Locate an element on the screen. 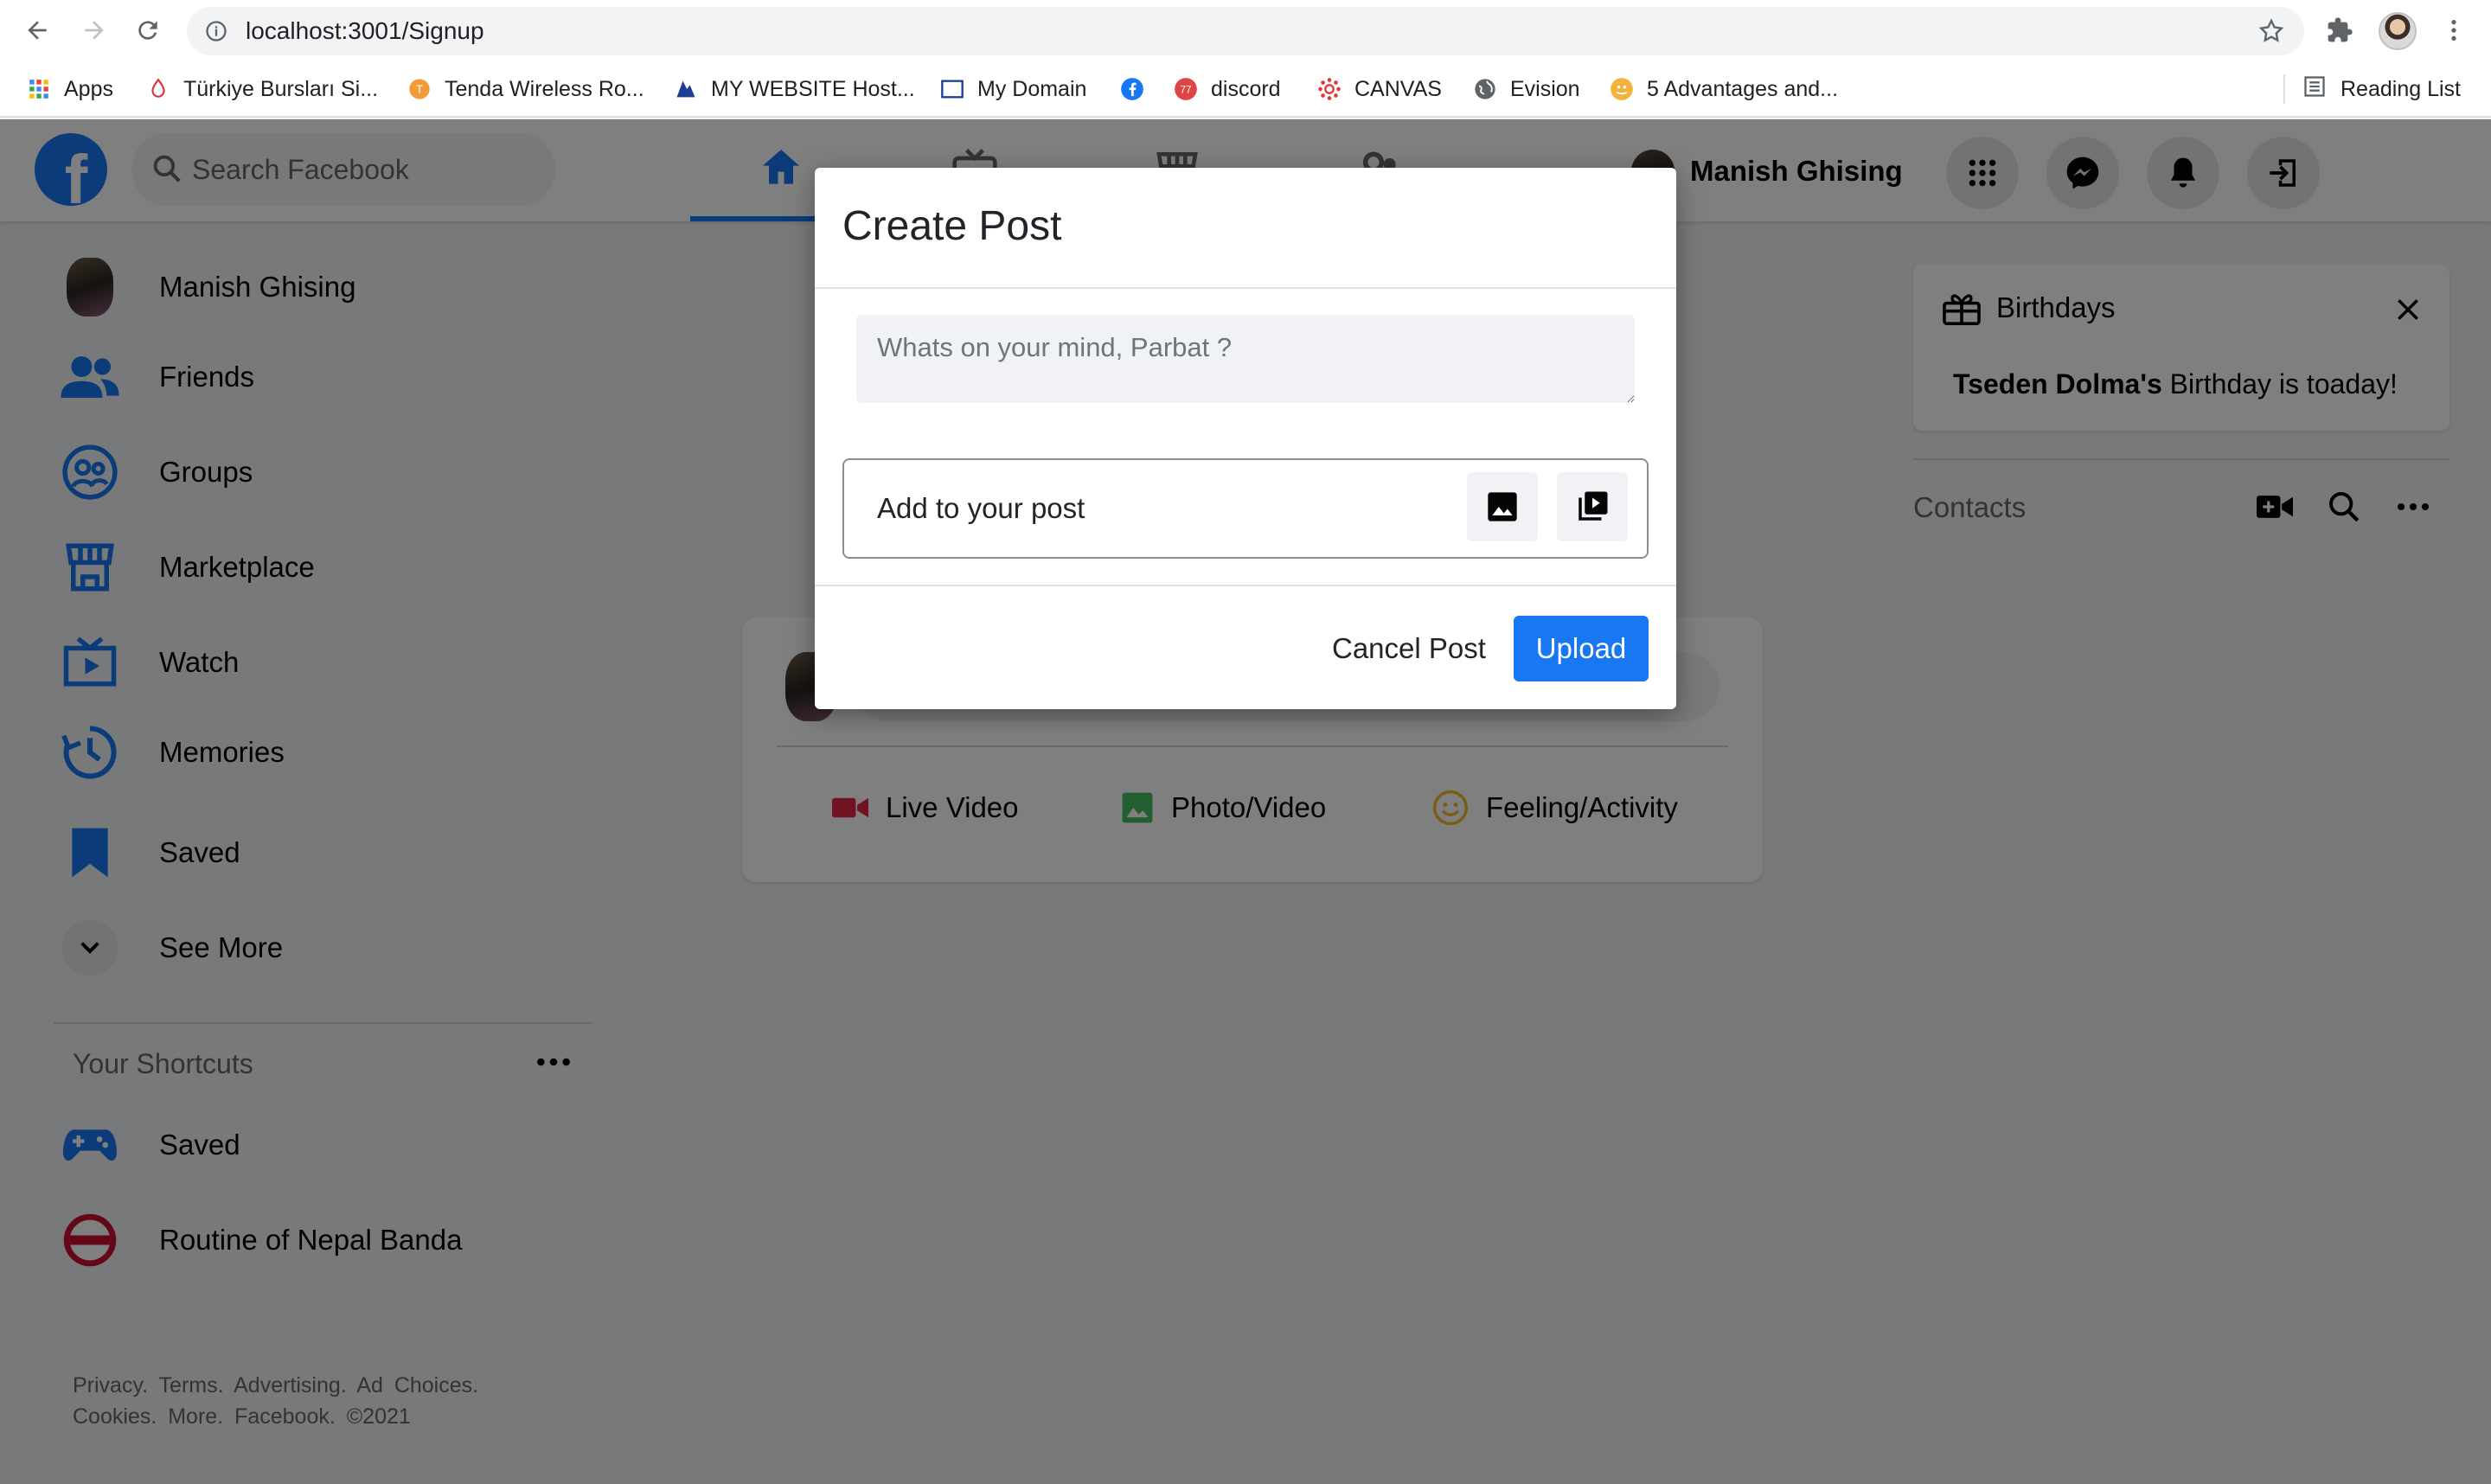  back-button is located at coordinates (37, 30).